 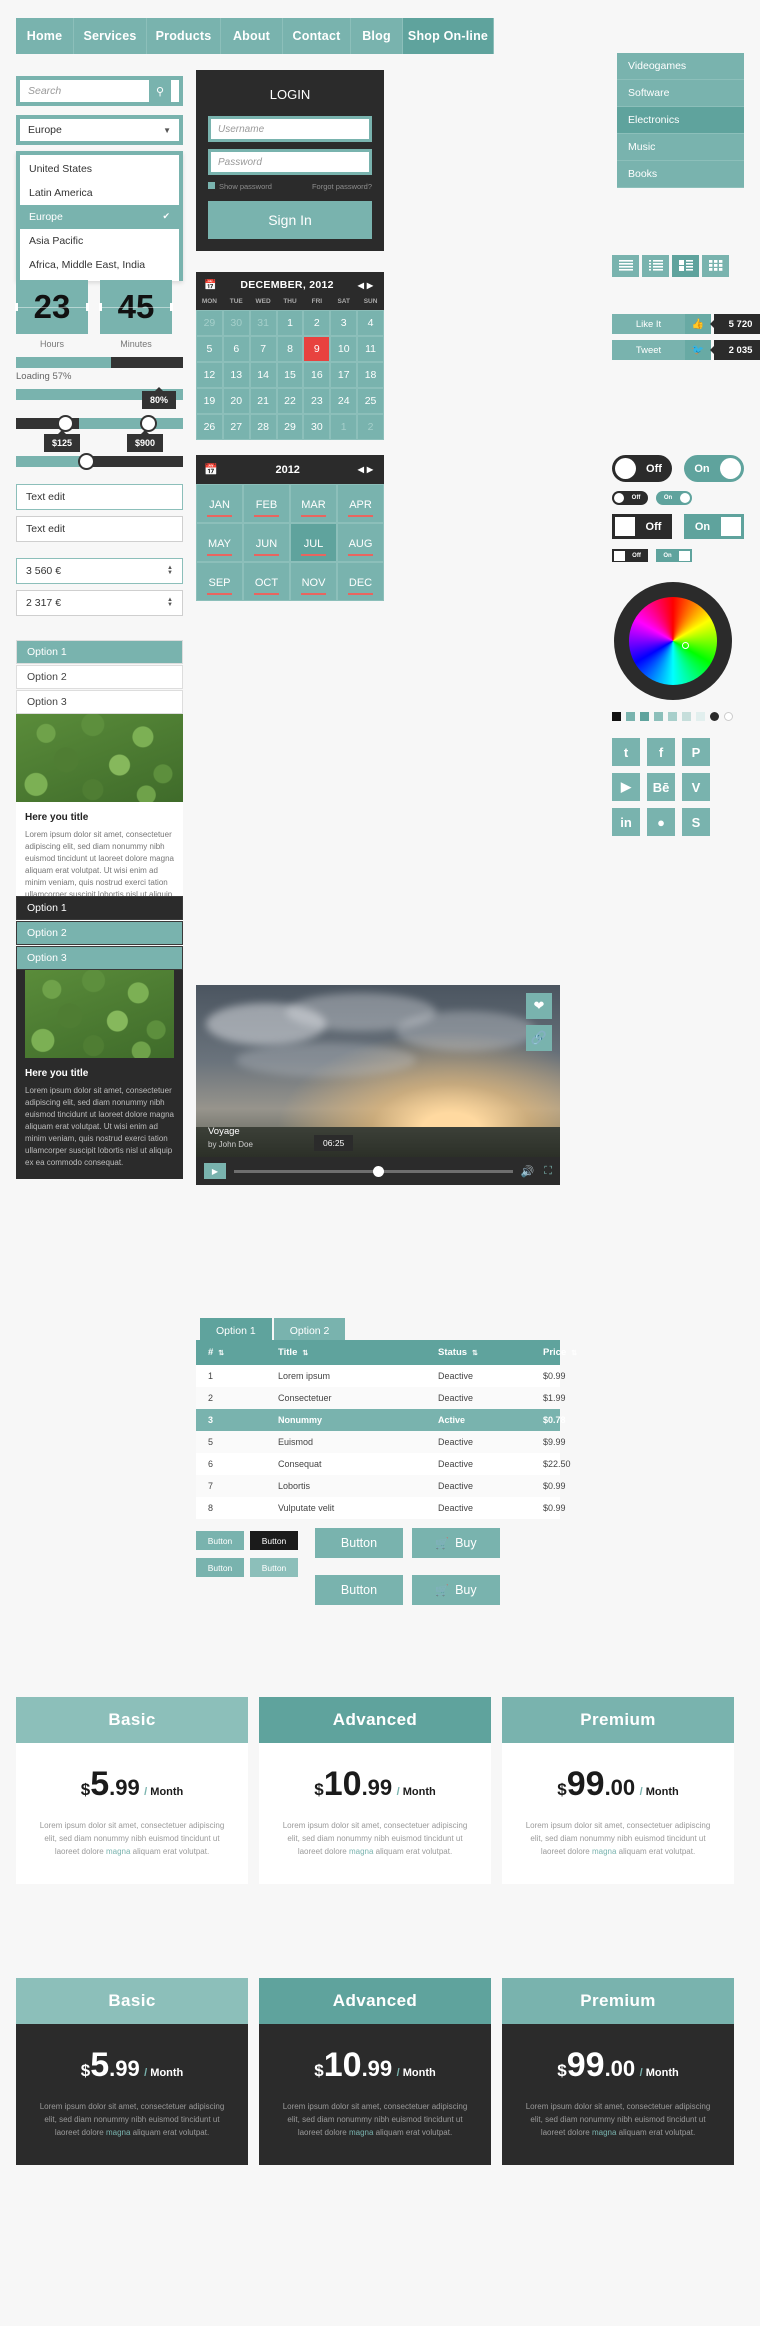 I want to click on buy-button-4: 🛒 Buy, so click(x=456, y=1590).